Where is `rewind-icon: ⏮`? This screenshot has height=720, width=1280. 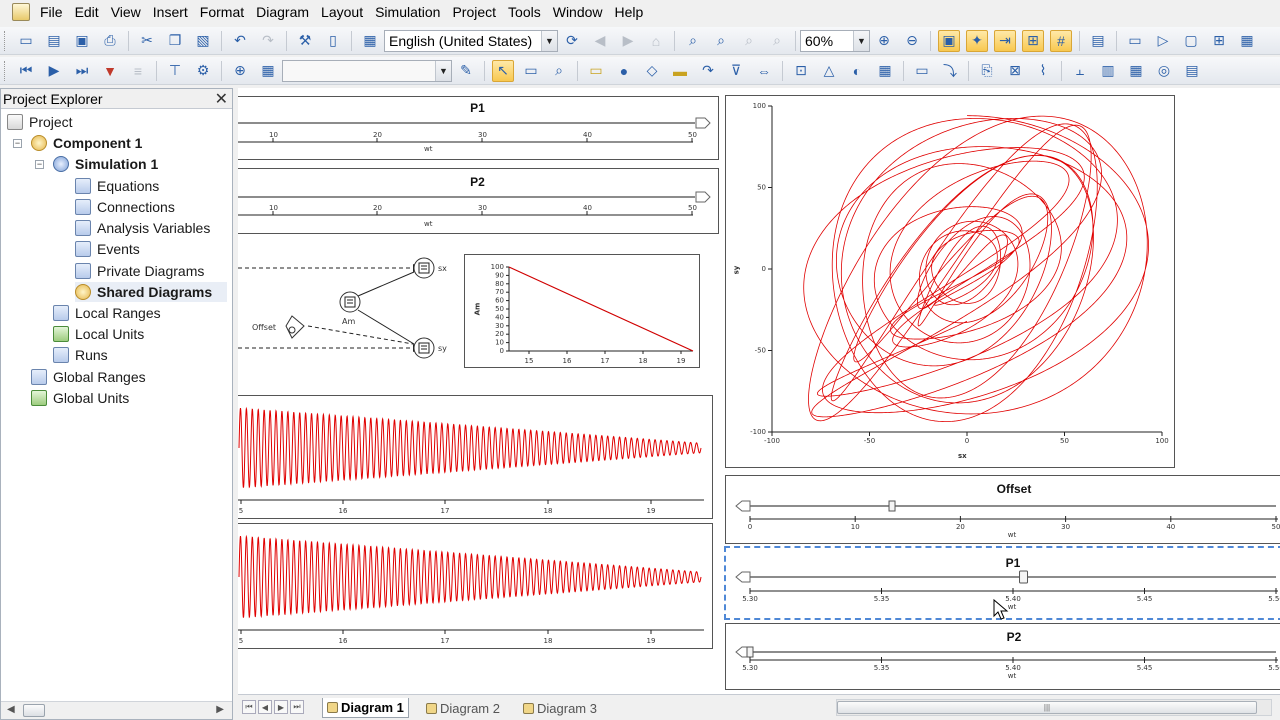 rewind-icon: ⏮ is located at coordinates (26, 71).